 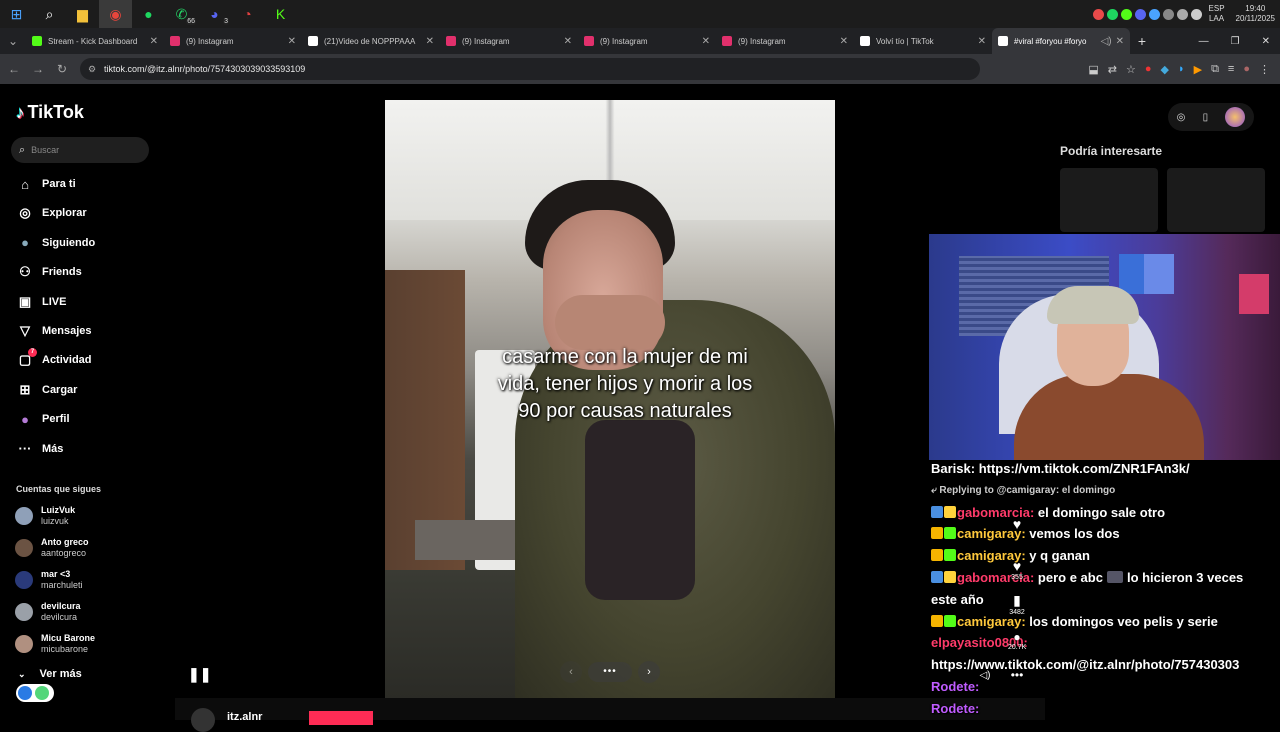 What do you see at coordinates (16, 14) in the screenshot?
I see `windows-start-icon: ⊞` at bounding box center [16, 14].